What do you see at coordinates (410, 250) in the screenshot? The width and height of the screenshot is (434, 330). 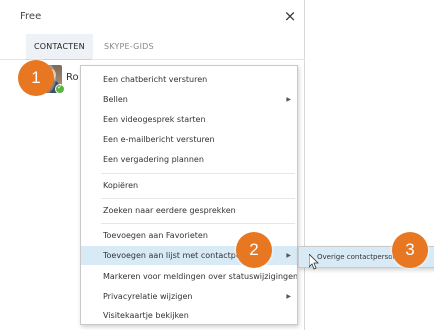 I see `step-badge-3: 3` at bounding box center [410, 250].